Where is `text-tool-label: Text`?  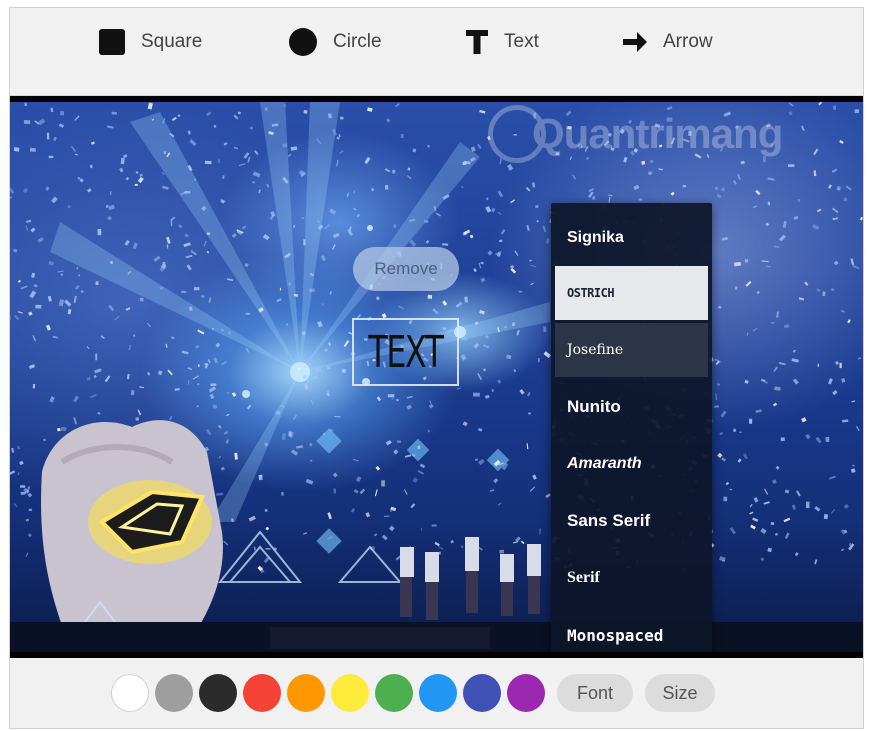
text-tool-label: Text is located at coordinates (521, 41).